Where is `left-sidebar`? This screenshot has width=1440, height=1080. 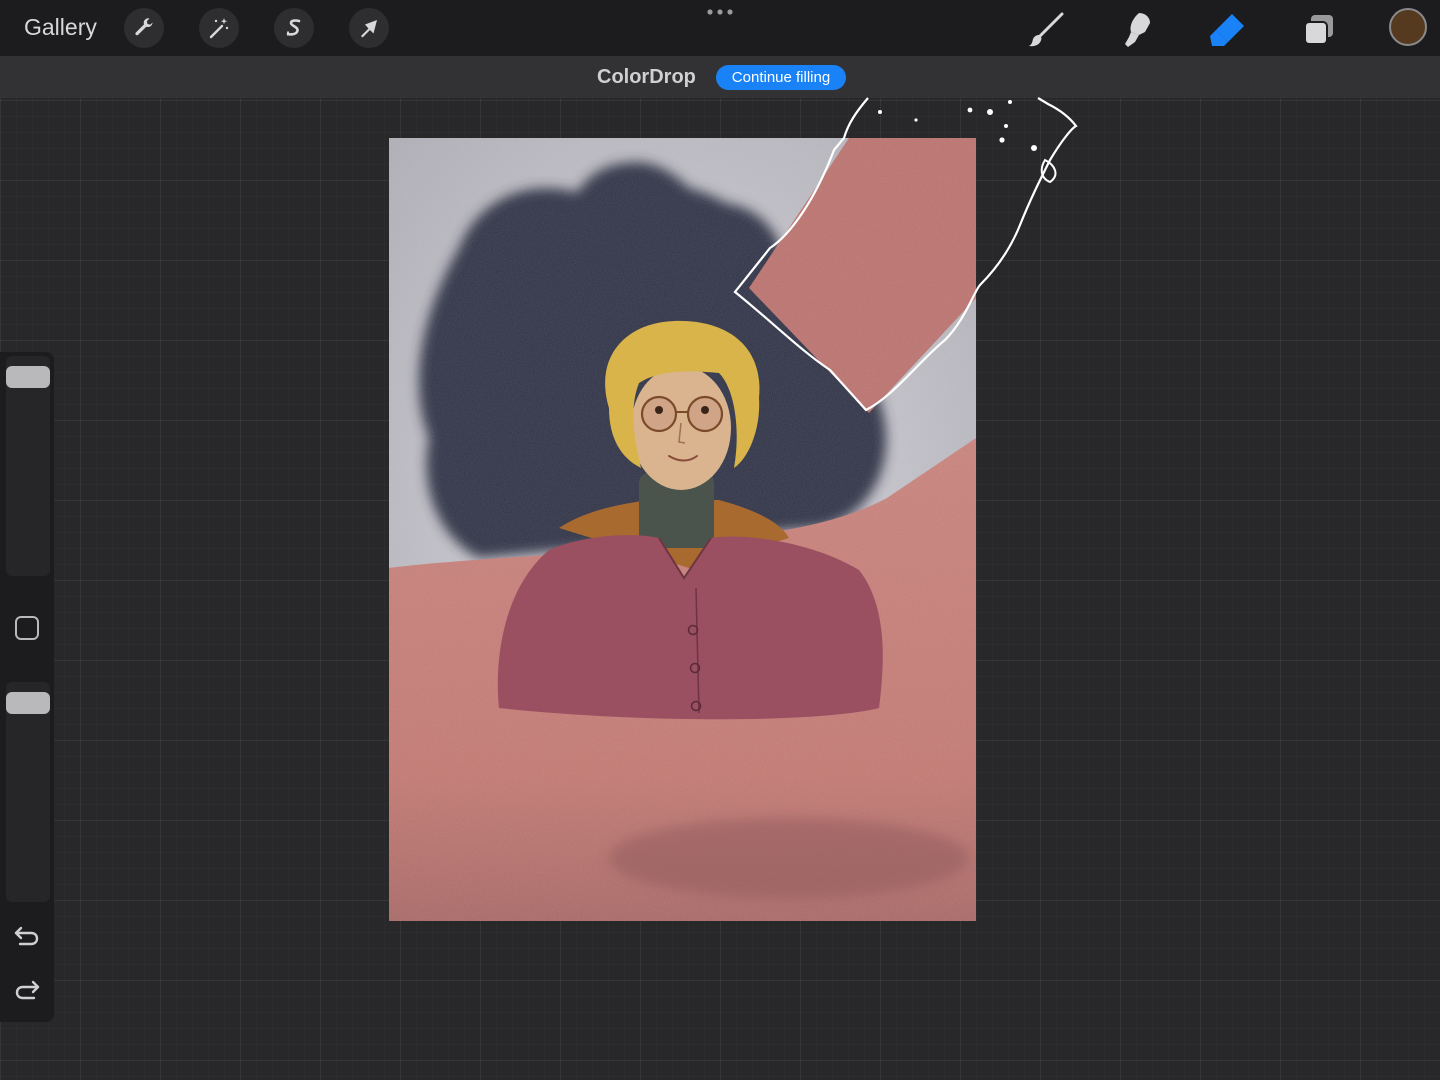
left-sidebar is located at coordinates (27, 687).